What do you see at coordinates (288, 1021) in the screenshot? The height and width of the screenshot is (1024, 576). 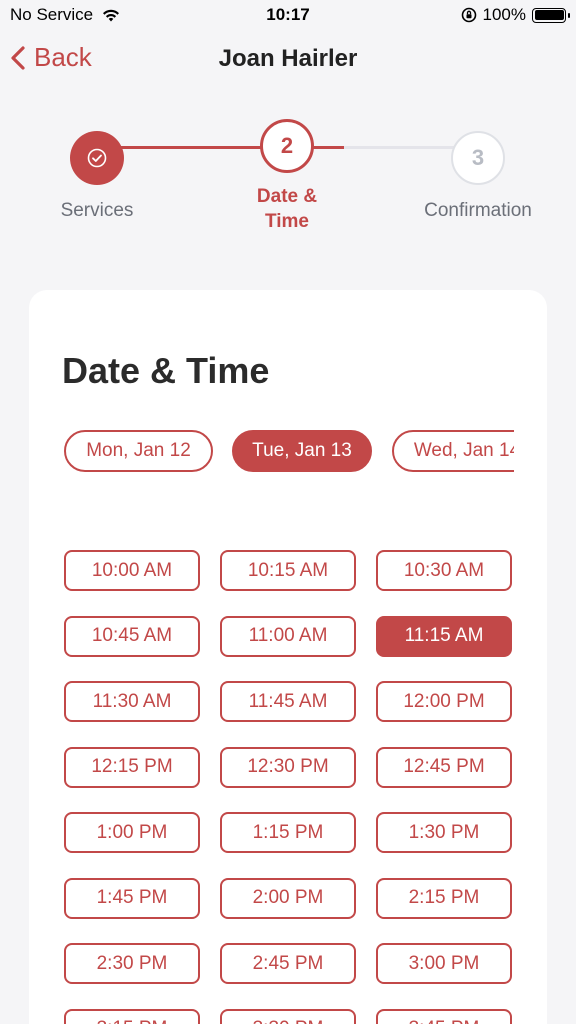 I see `time-slot-label: 3:30 PM` at bounding box center [288, 1021].